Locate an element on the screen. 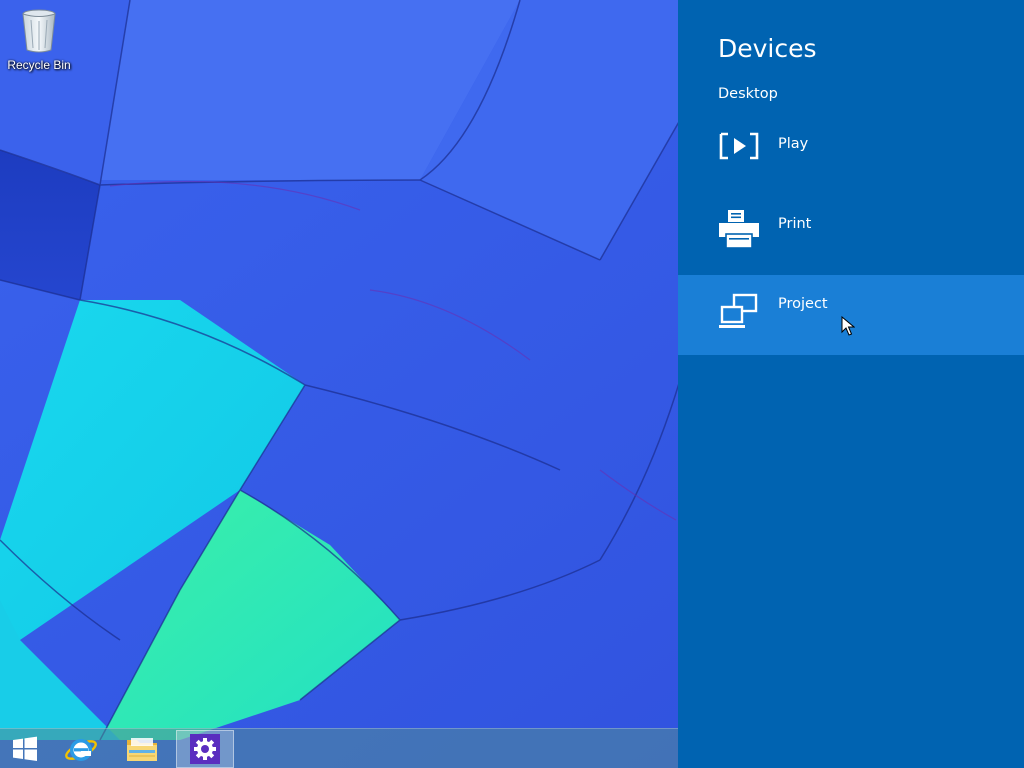 The image size is (1024, 768). recycle-bin-shortcut: Recycle Bin is located at coordinates (39, 39).